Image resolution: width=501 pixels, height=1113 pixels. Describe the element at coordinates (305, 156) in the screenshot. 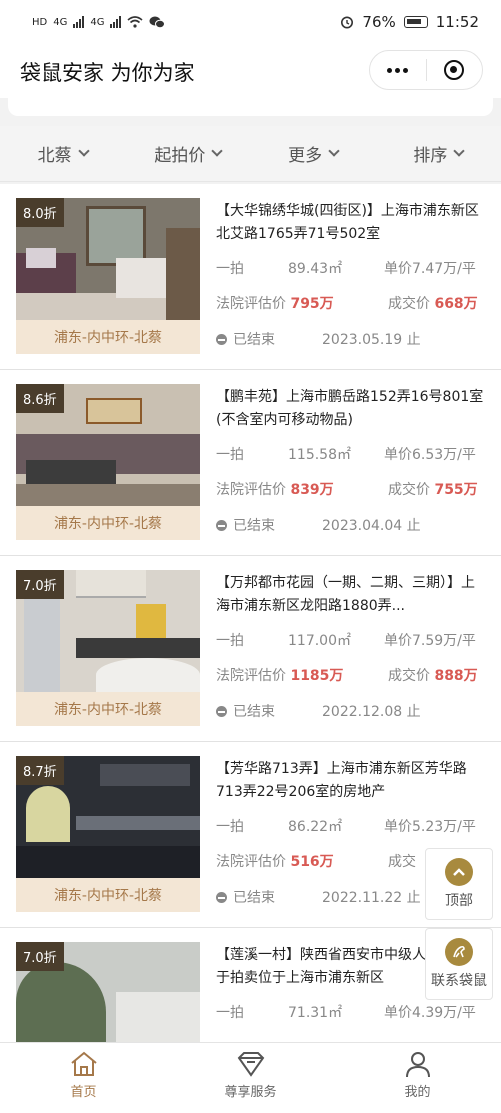

I see `filter-label: 更多` at that location.